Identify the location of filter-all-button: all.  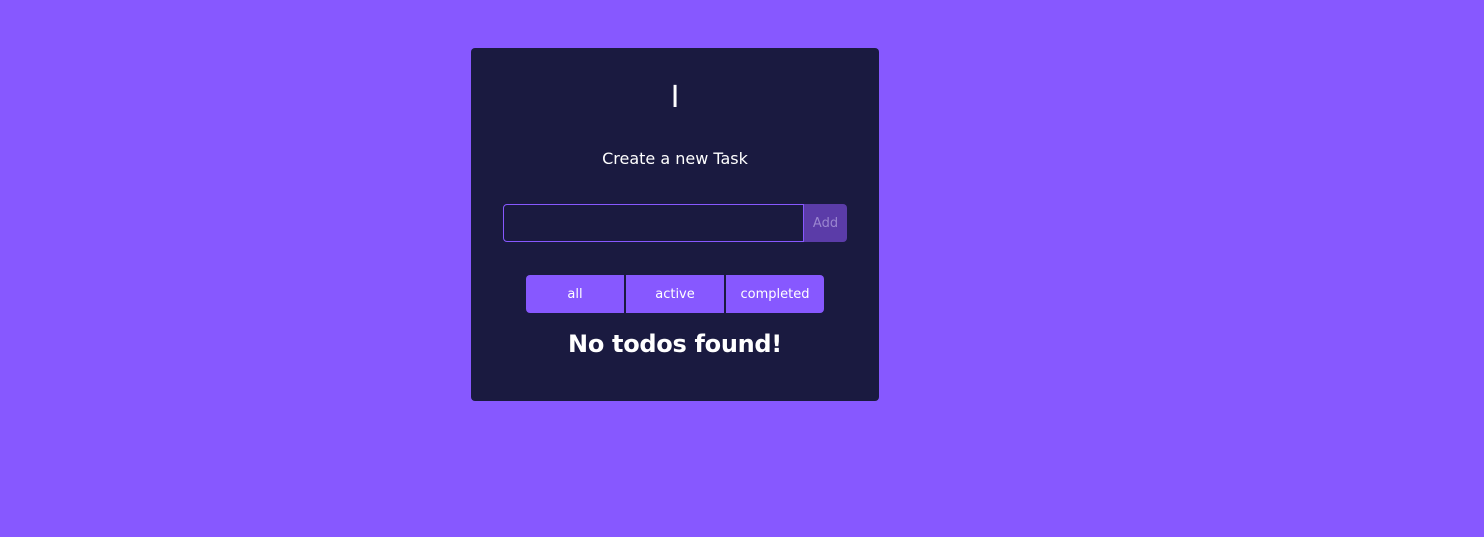
(575, 294).